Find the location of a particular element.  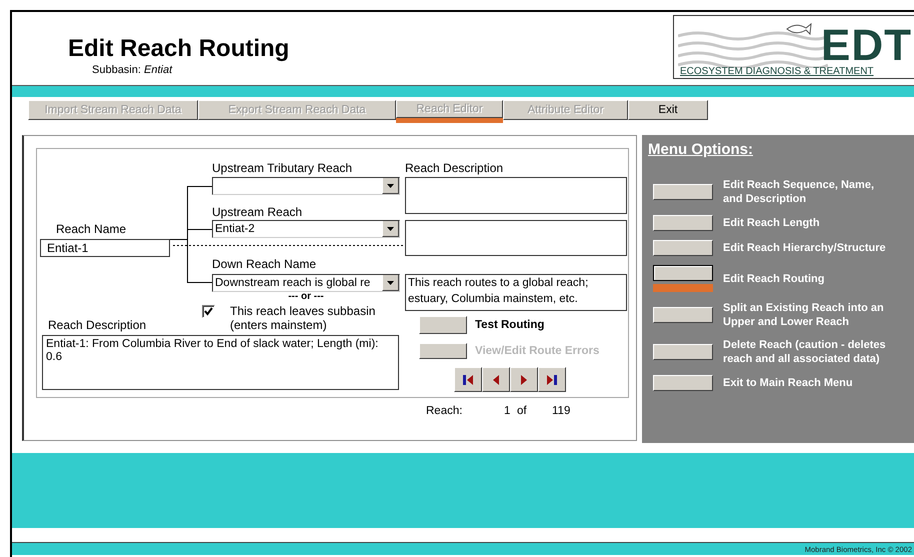

field-label: Reach Name is located at coordinates (92, 229).